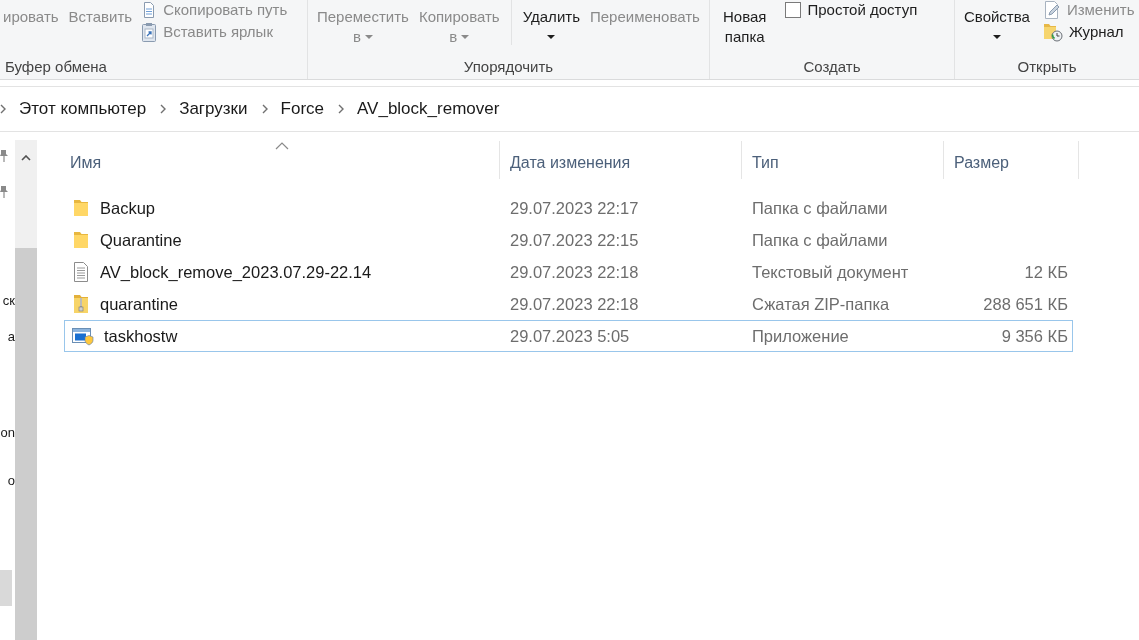 Image resolution: width=1139 pixels, height=640 pixels. Describe the element at coordinates (1088, 32) in the screenshot. I see `ribbon-button: Журнал` at that location.